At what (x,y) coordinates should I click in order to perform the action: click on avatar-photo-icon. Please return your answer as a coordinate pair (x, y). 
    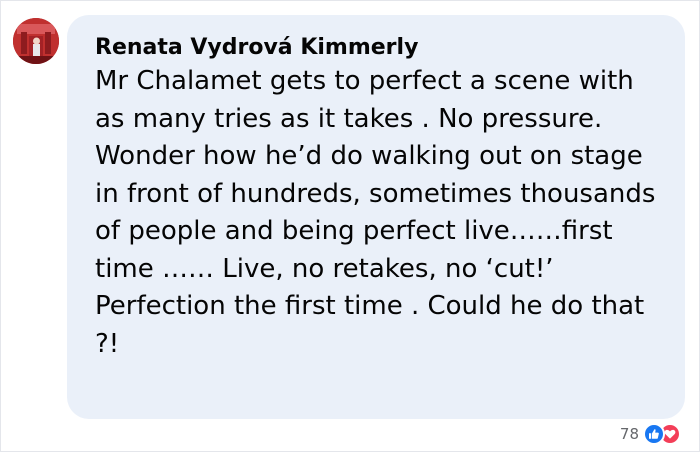
    Looking at the image, I should click on (36, 41).